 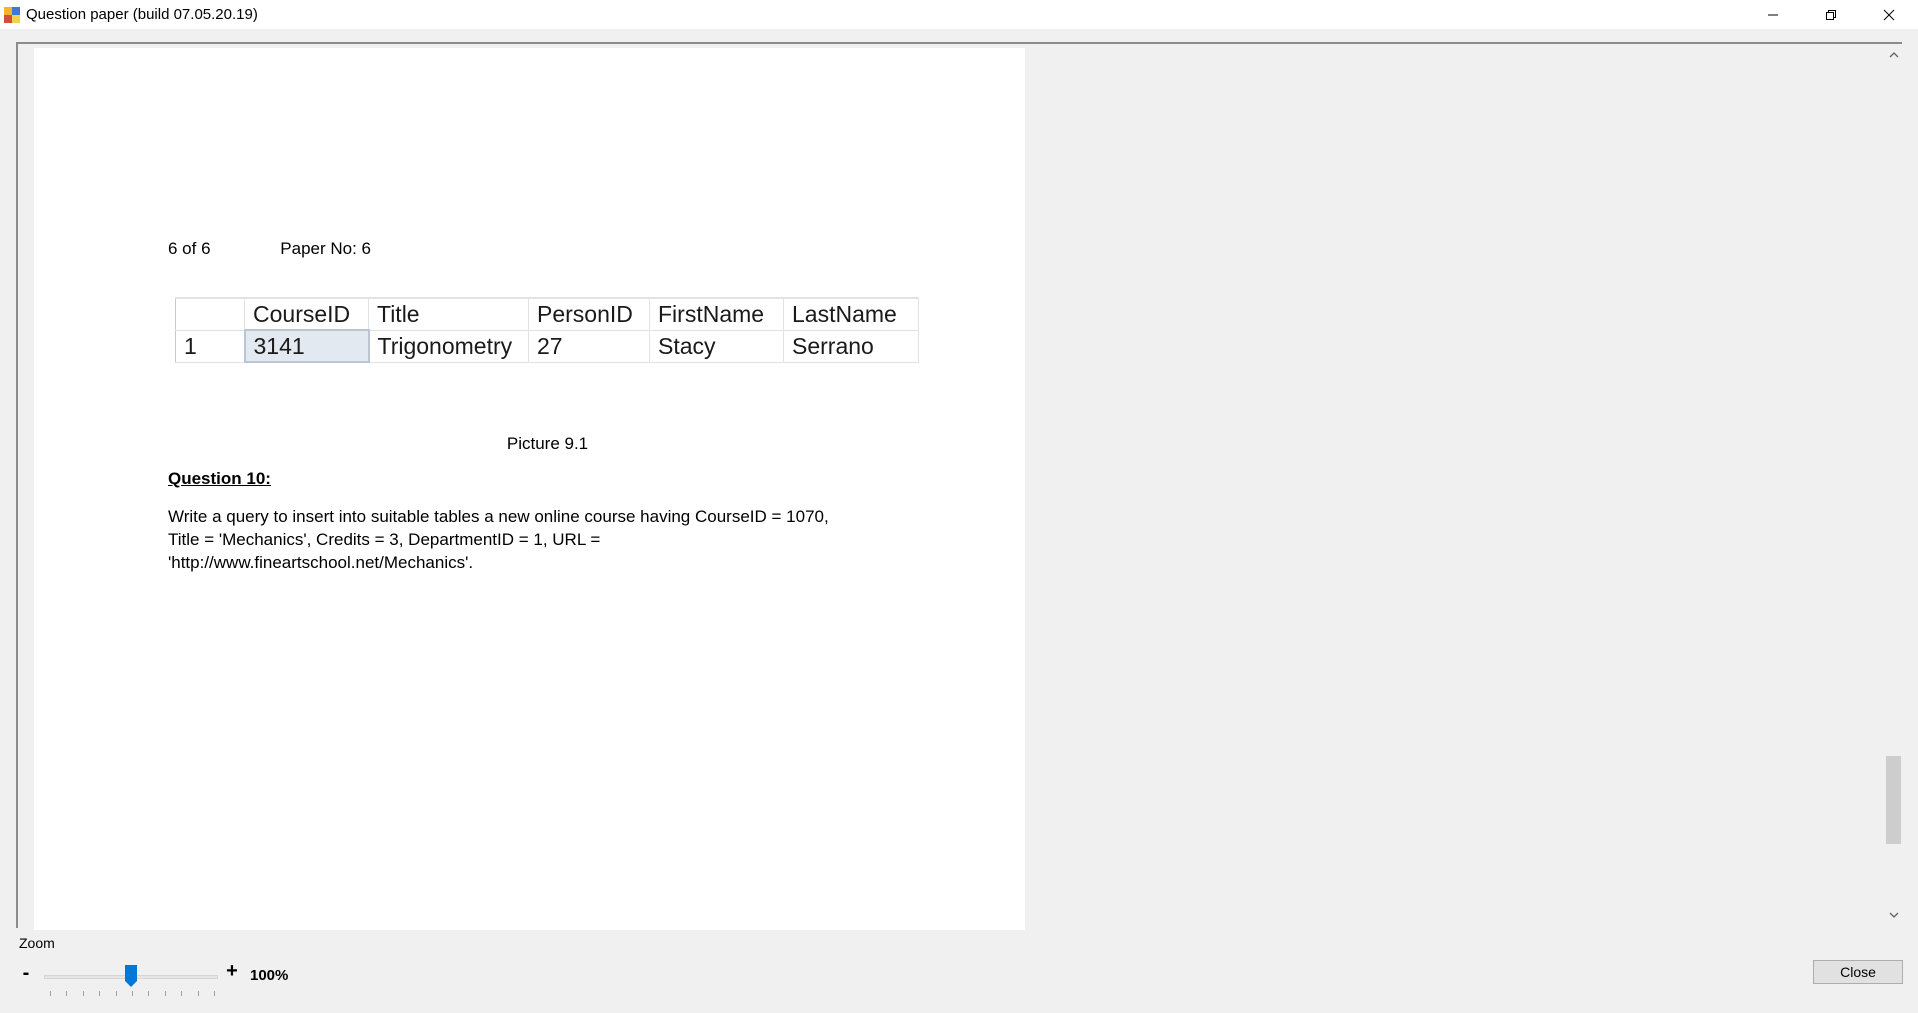 I want to click on table-cell-selected: 3141, so click(x=306, y=346).